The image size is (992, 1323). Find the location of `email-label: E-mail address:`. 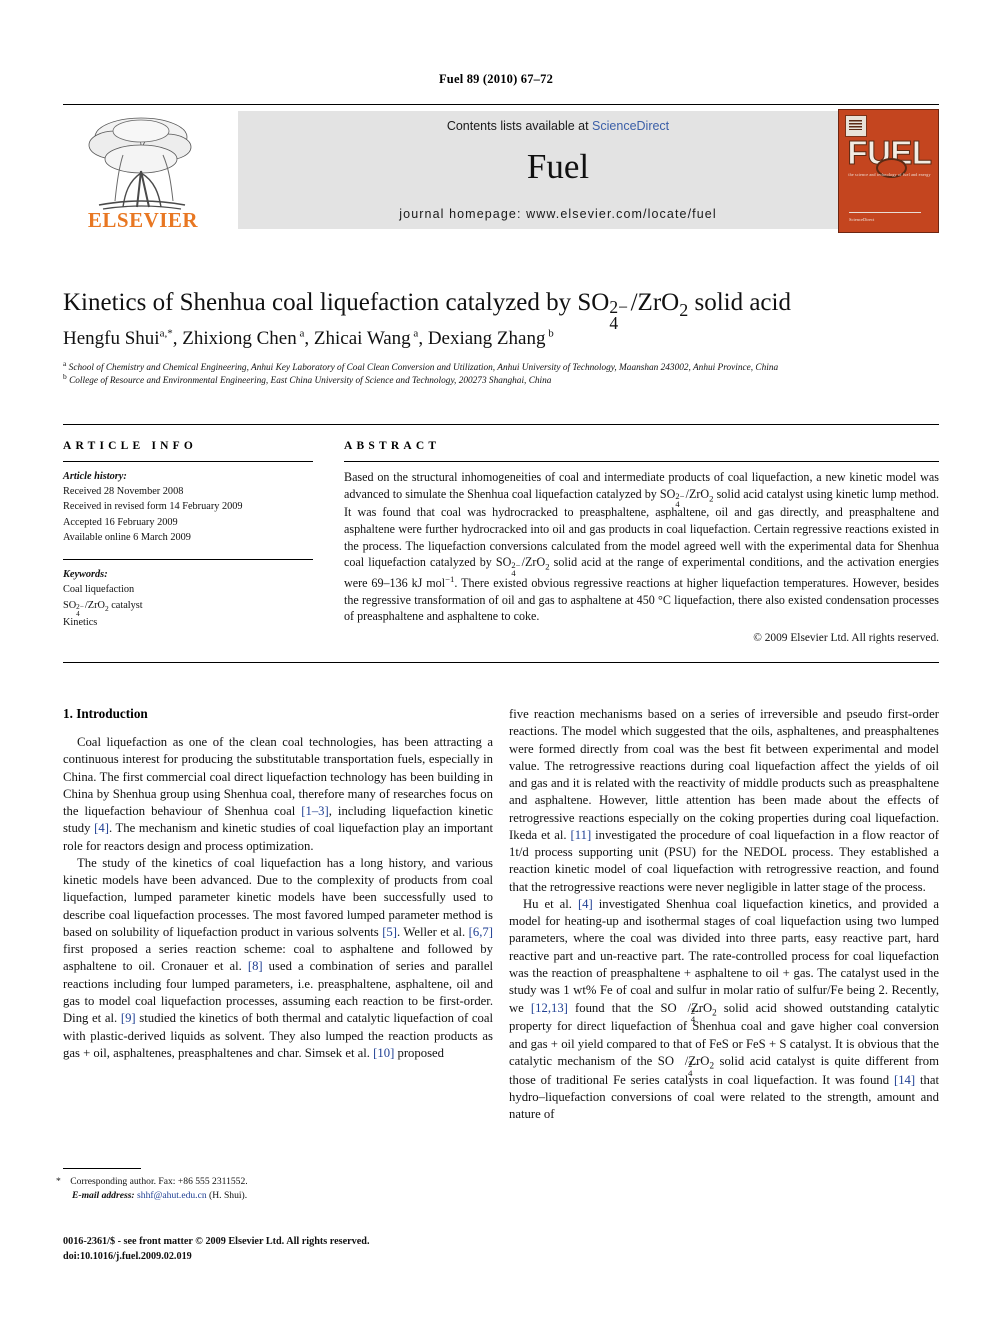

email-label: E-mail address: is located at coordinates (103, 1196).